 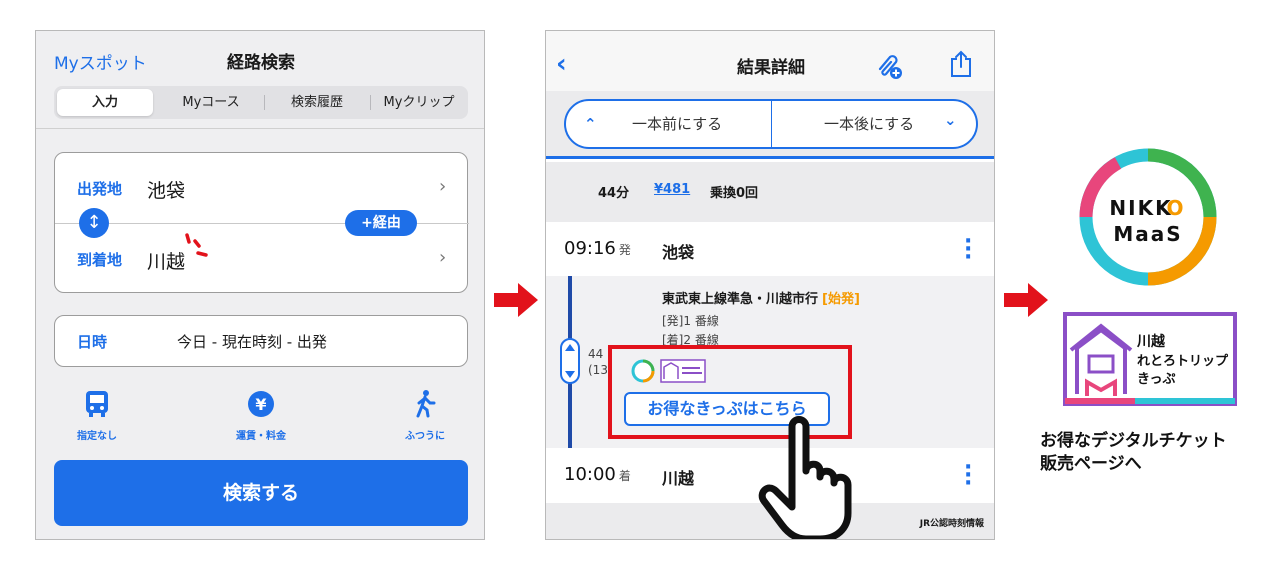 What do you see at coordinates (100, 260) in the screenshot?
I see `arrival-label: 到着地` at bounding box center [100, 260].